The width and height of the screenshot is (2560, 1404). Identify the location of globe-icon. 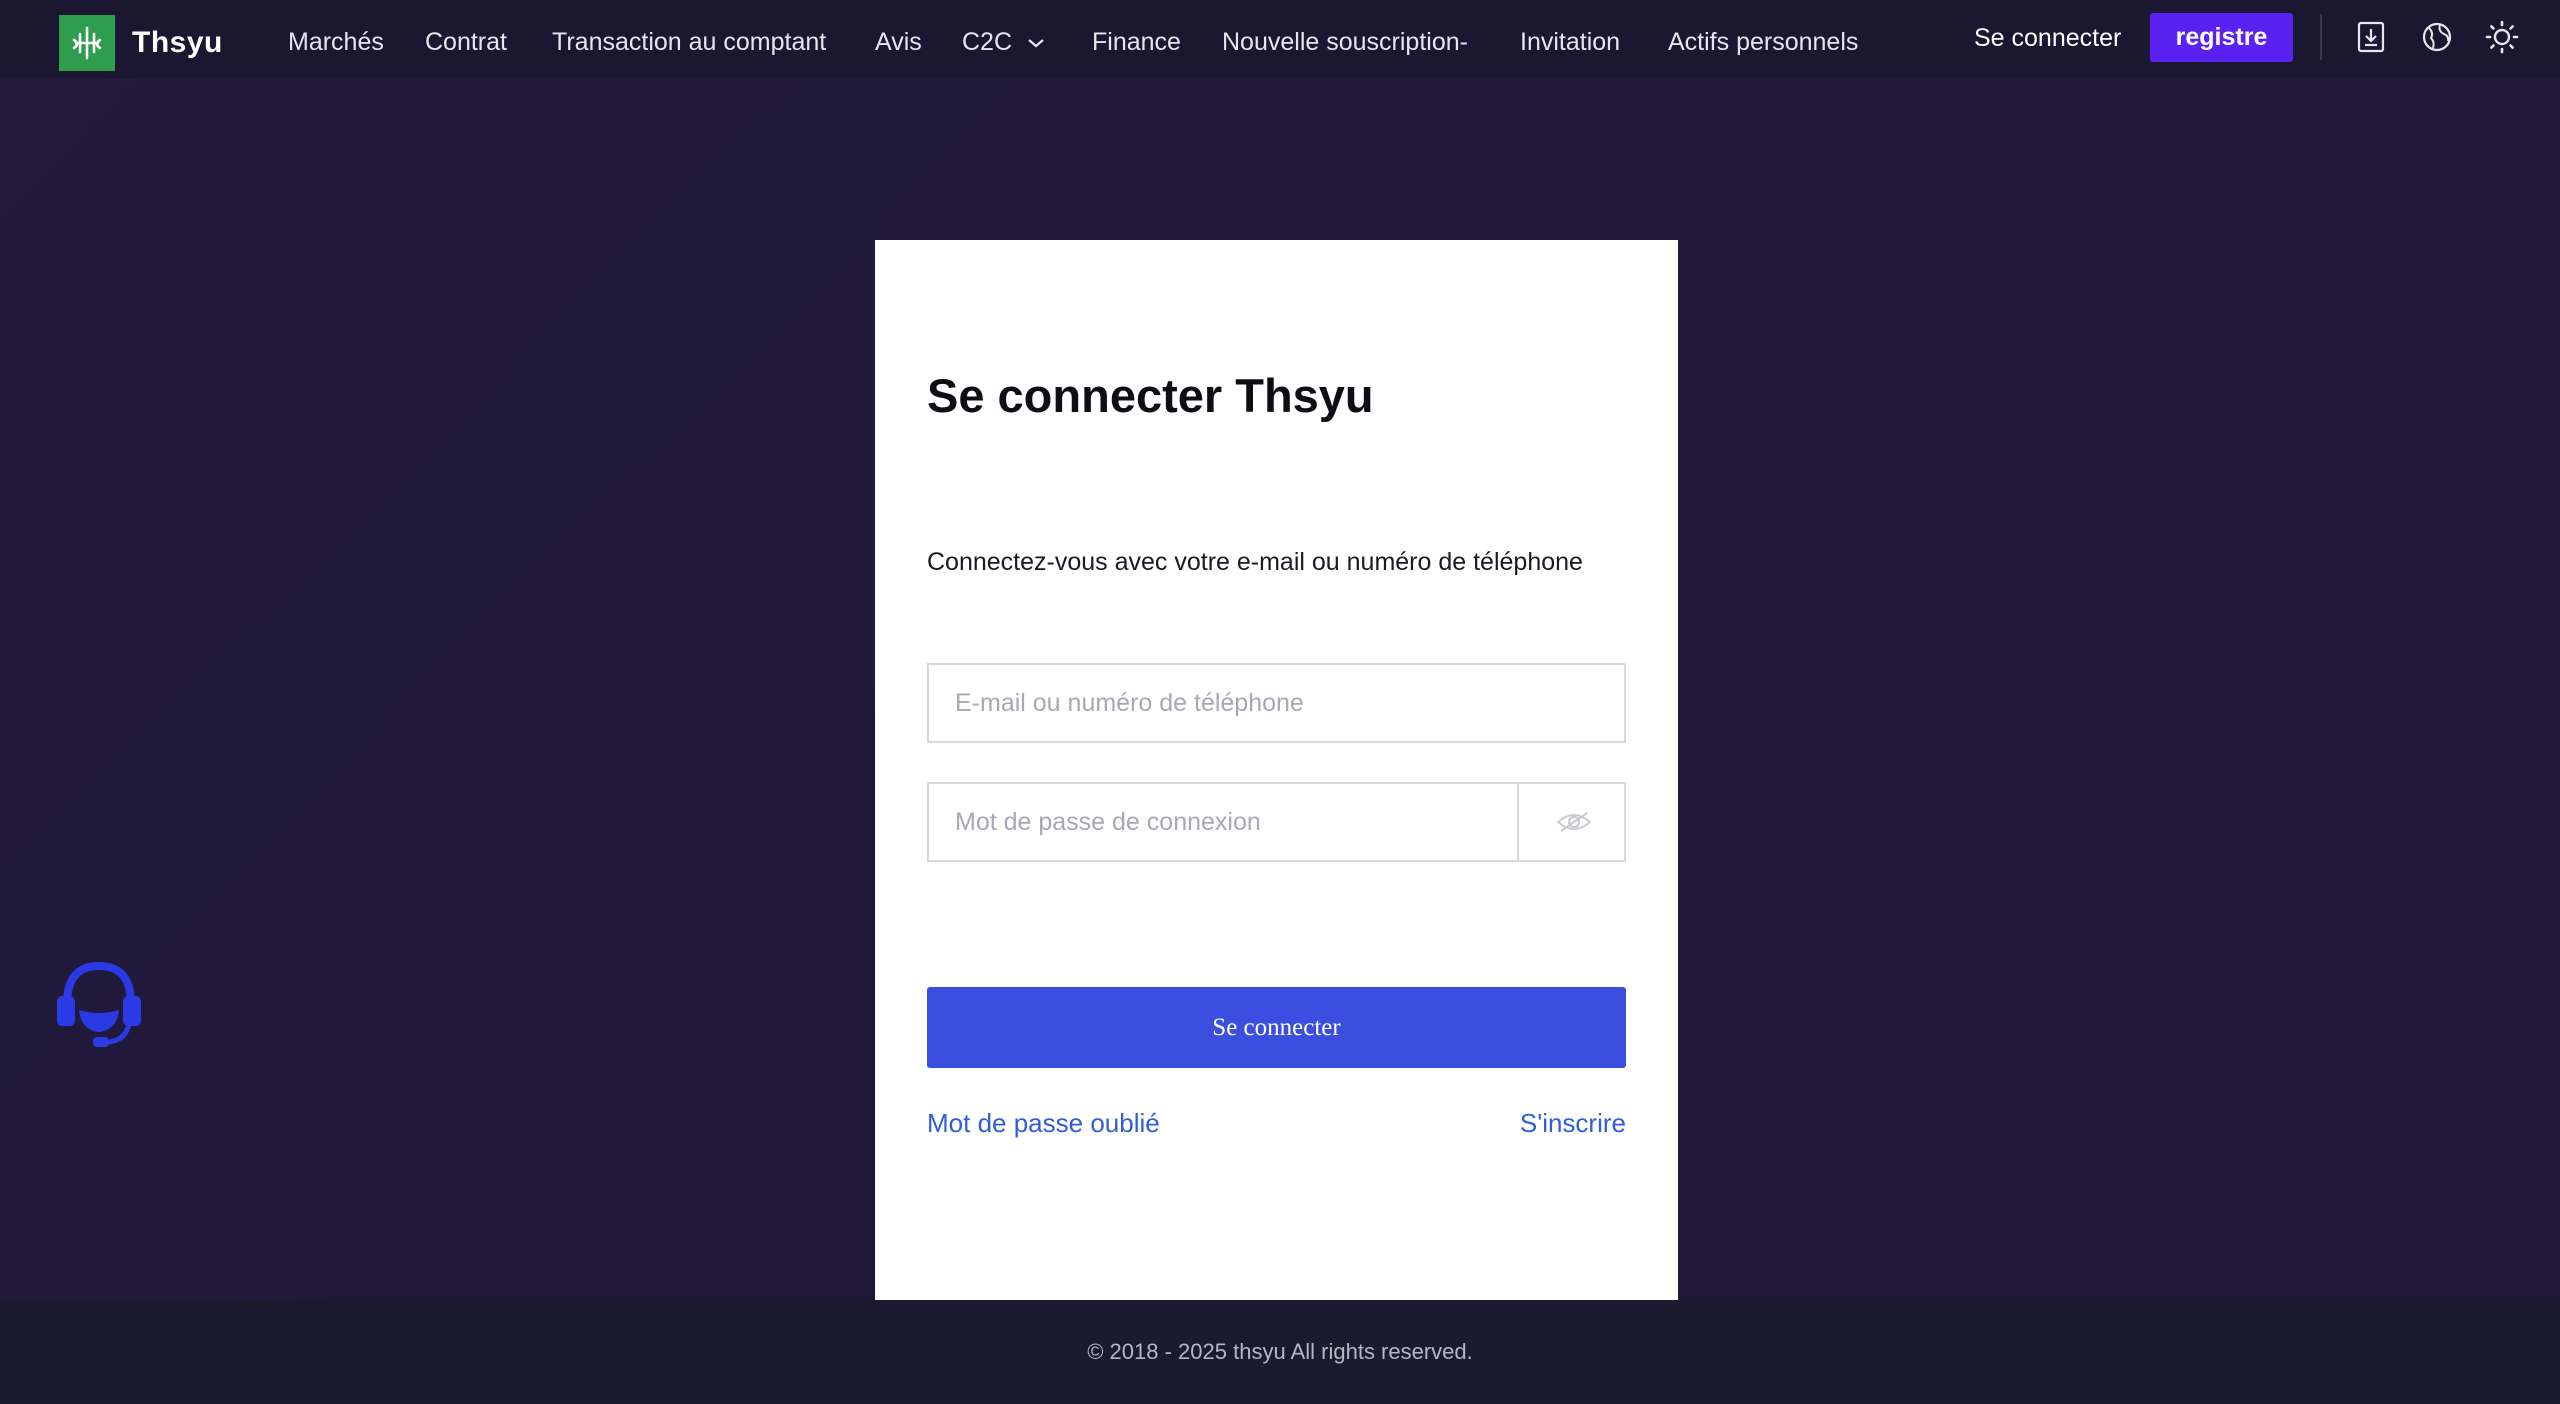
(2437, 37).